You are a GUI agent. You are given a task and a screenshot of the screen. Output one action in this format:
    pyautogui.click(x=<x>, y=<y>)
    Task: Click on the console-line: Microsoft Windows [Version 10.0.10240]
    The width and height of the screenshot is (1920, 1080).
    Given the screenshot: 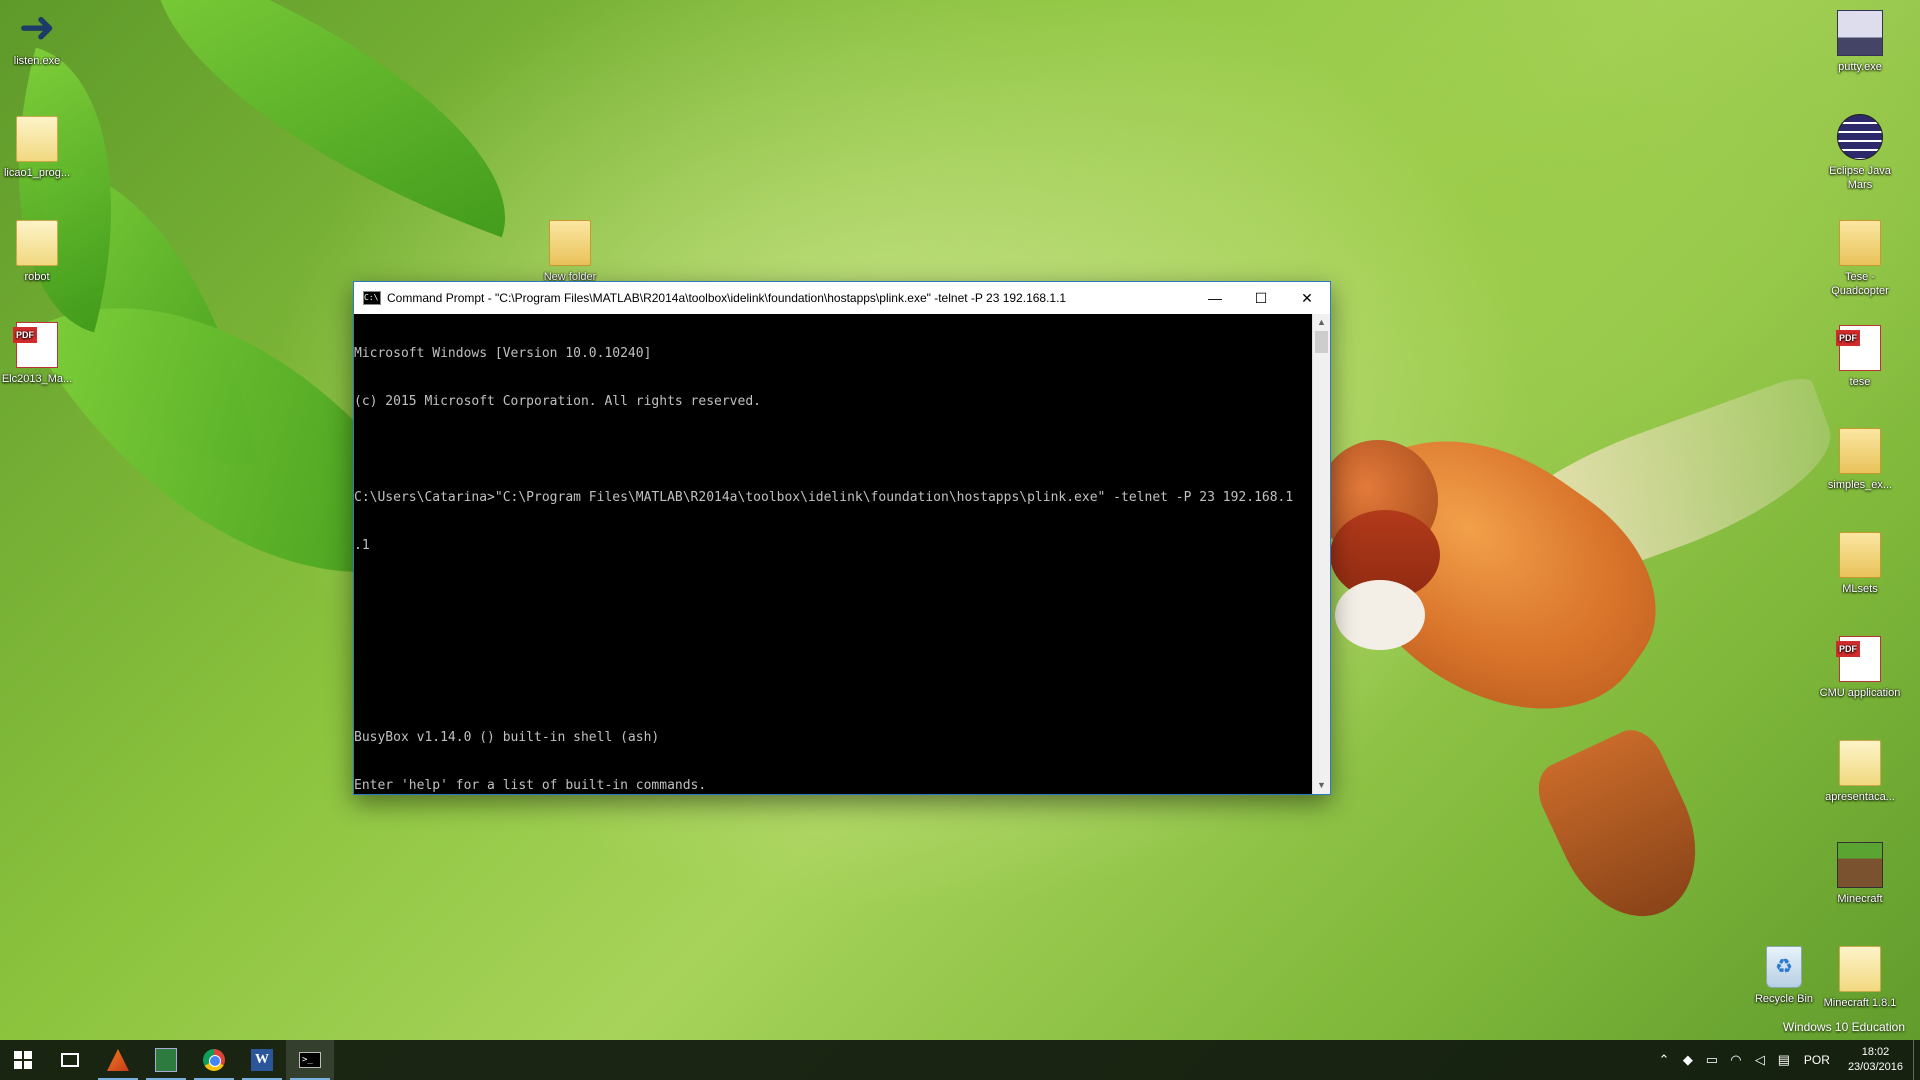 What is the action you would take?
    pyautogui.click(x=503, y=353)
    